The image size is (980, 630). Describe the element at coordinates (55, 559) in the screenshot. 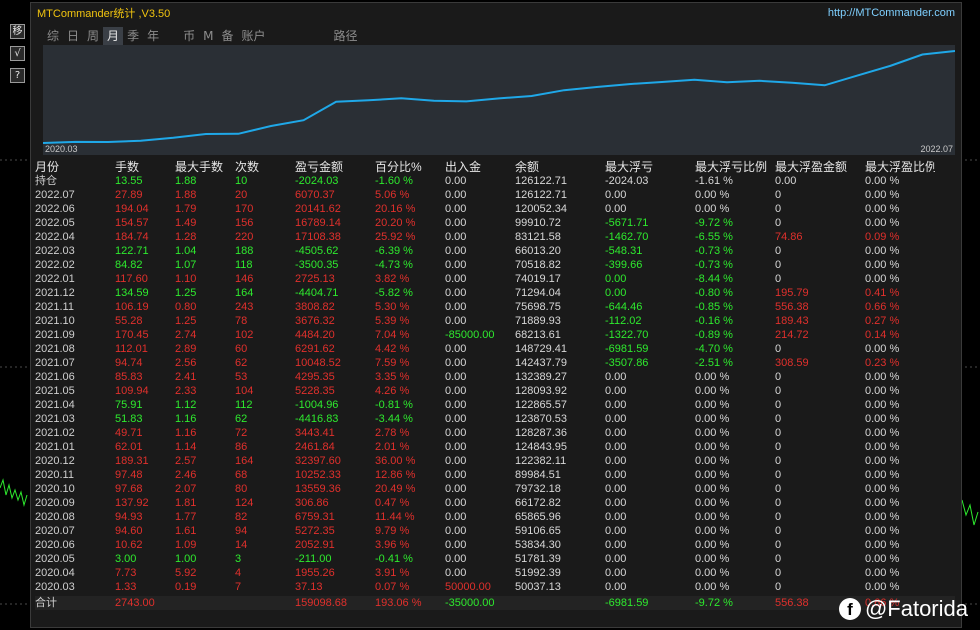

I see `cell-month: 2020.05` at that location.